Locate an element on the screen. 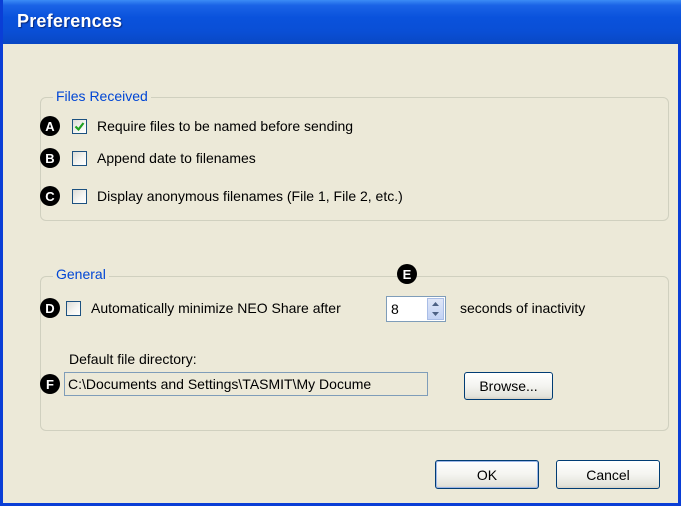  require-named-checkbox is located at coordinates (79, 126).